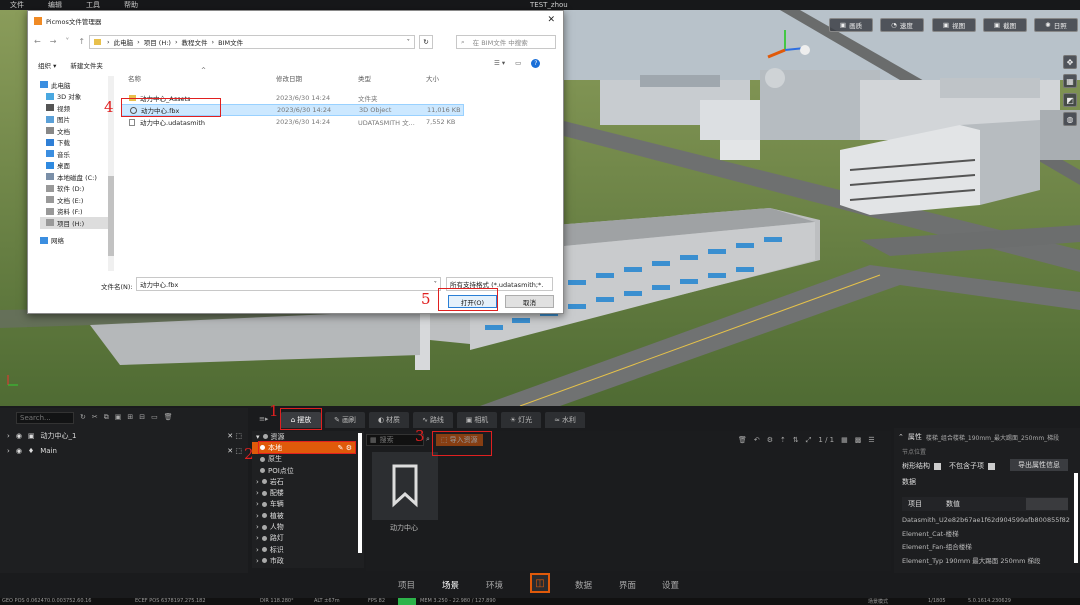 The image size is (1080, 605). I want to click on category-item: POI点位, so click(308, 470).